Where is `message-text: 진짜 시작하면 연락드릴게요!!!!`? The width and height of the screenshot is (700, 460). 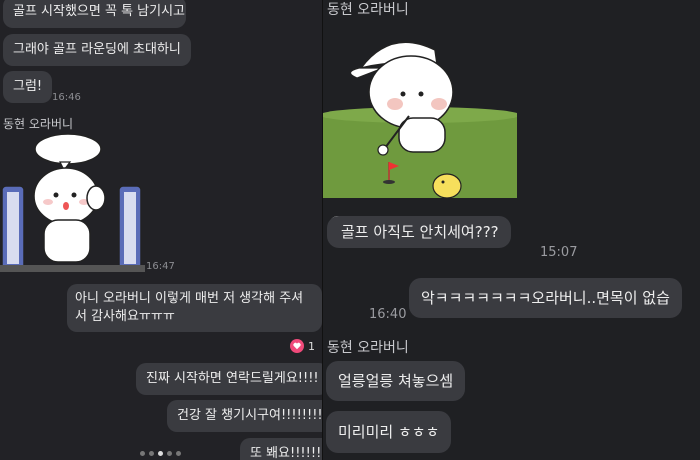 message-text: 진짜 시작하면 연락드릴게요!!!! is located at coordinates (232, 378).